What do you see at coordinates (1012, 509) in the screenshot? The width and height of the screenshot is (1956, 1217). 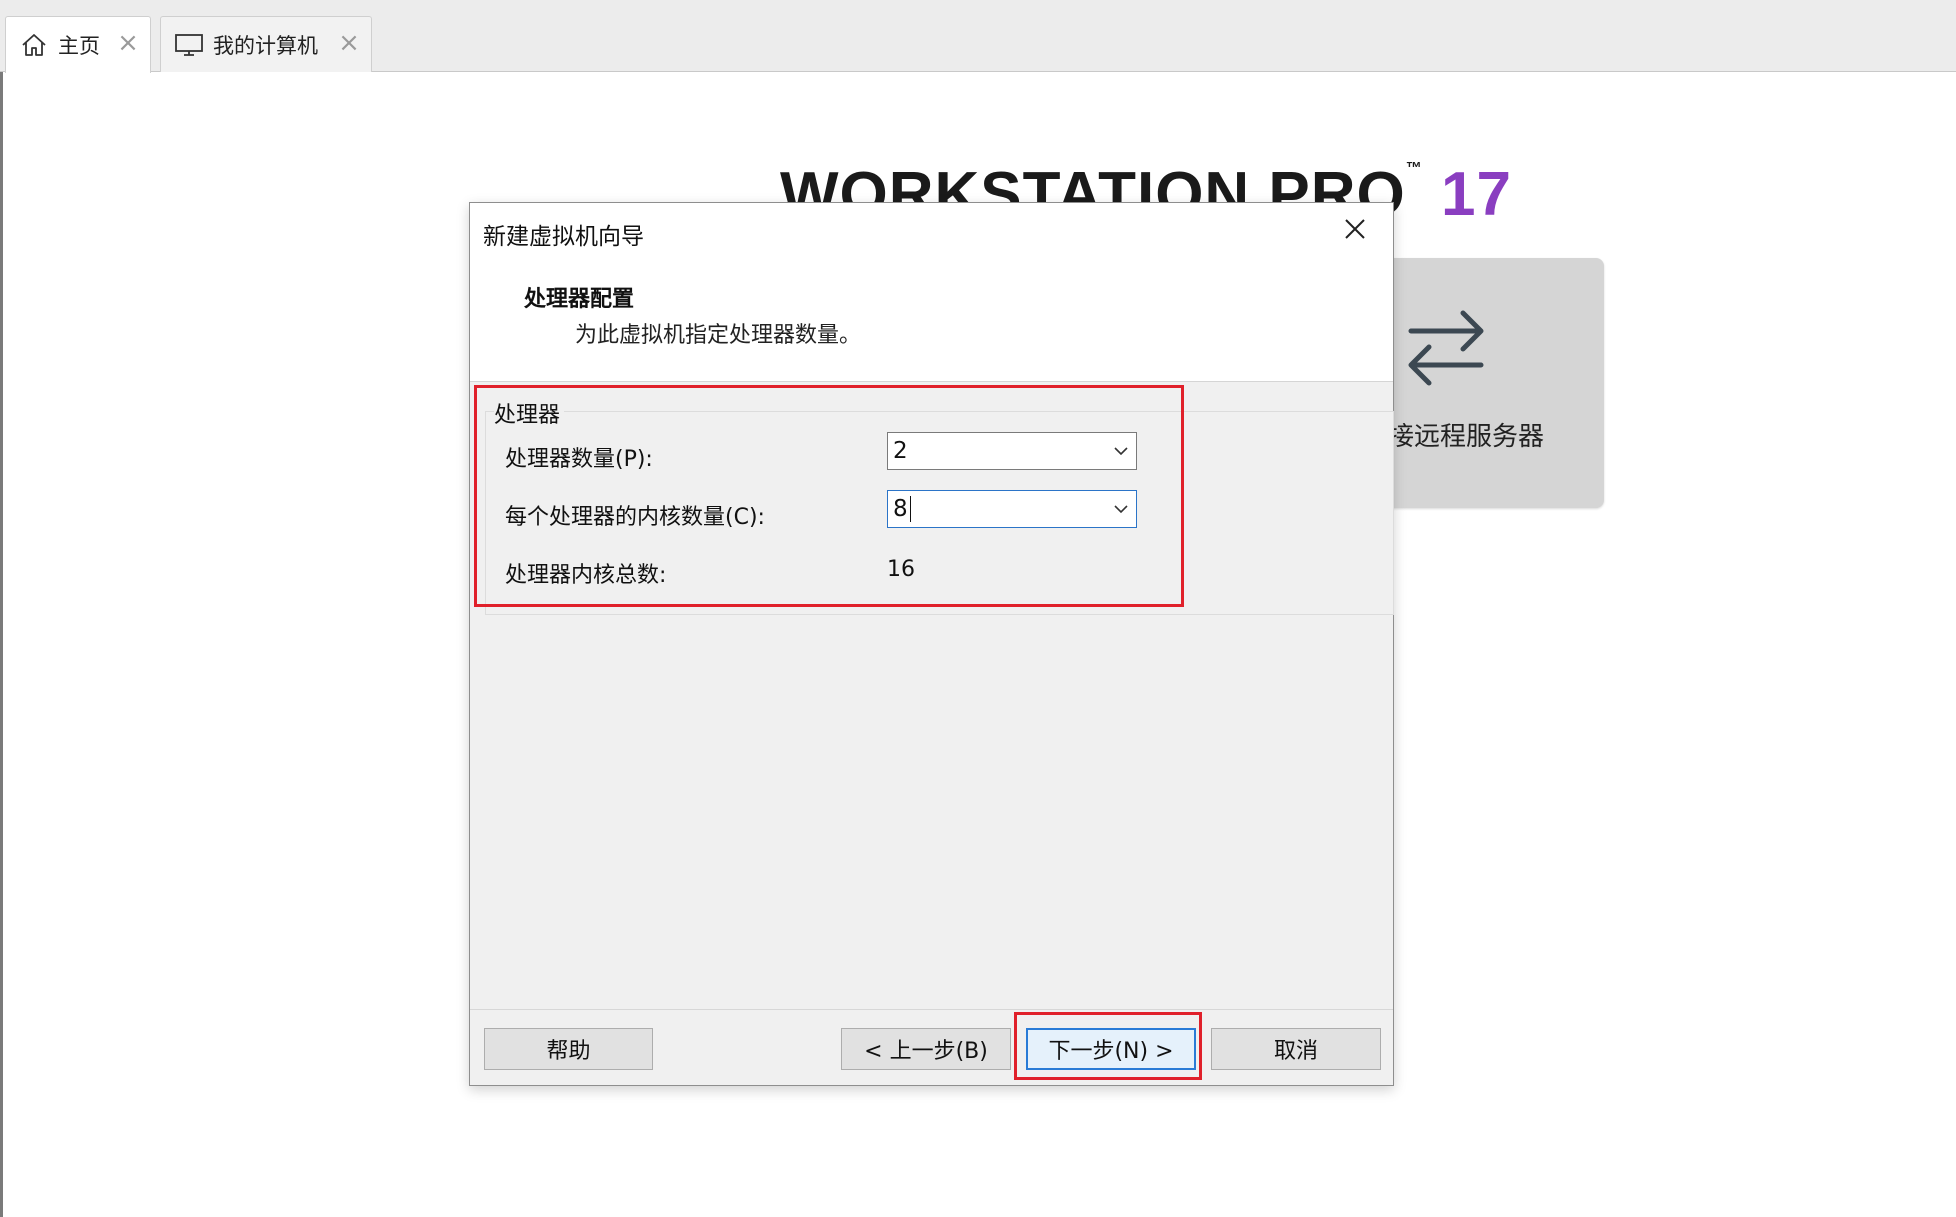 I see `cores-per-processor-select: 8` at bounding box center [1012, 509].